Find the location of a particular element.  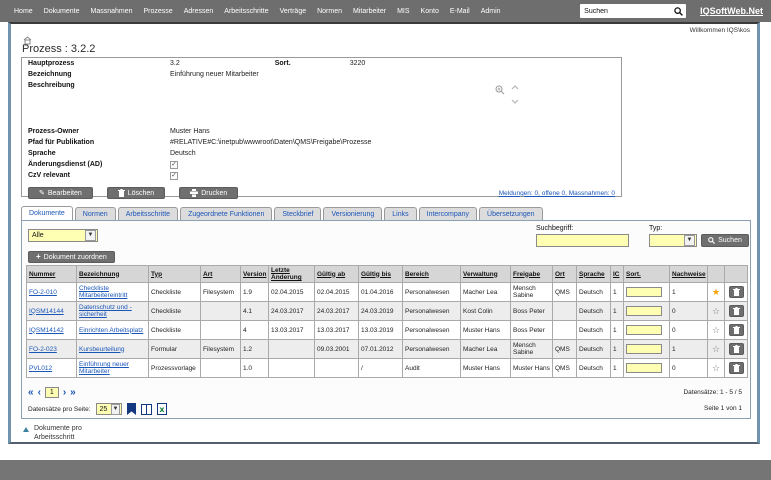

cell-version: 4.1 is located at coordinates (254, 311).